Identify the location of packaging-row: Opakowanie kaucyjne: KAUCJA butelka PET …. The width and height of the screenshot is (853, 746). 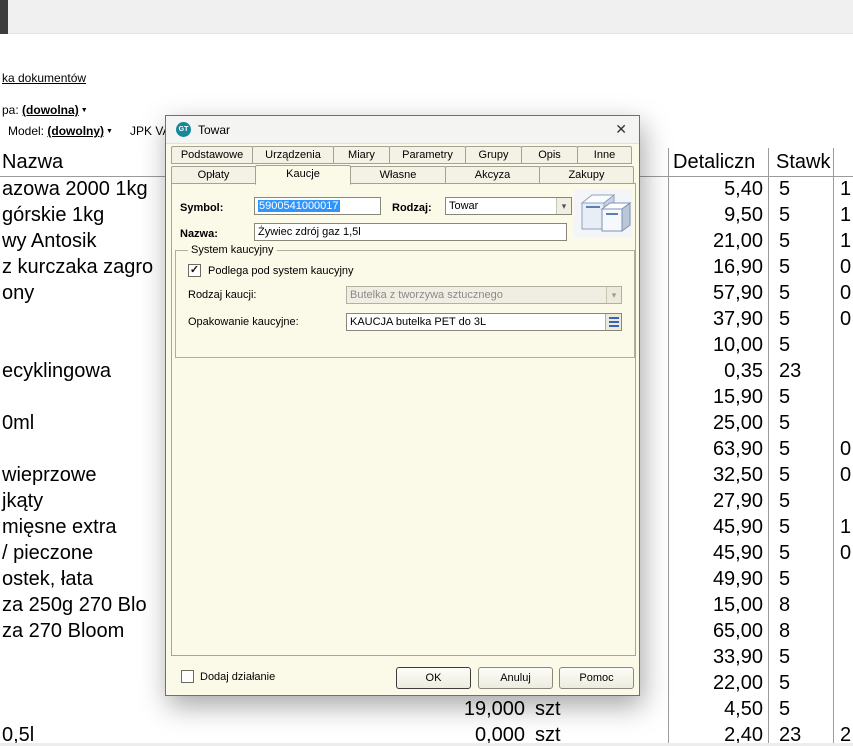
(405, 322).